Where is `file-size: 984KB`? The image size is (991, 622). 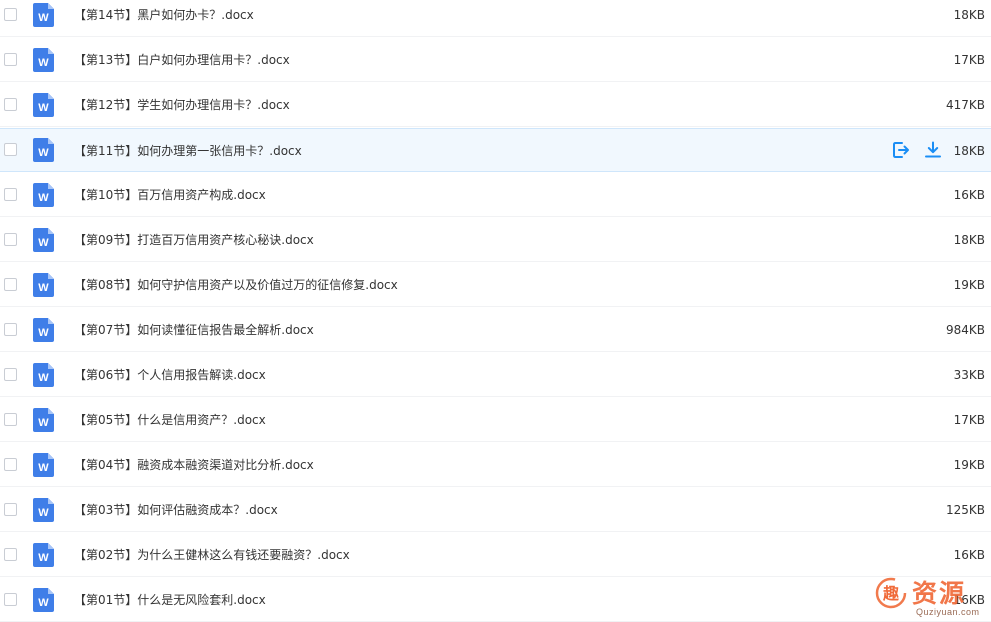
file-size: 984KB is located at coordinates (965, 330).